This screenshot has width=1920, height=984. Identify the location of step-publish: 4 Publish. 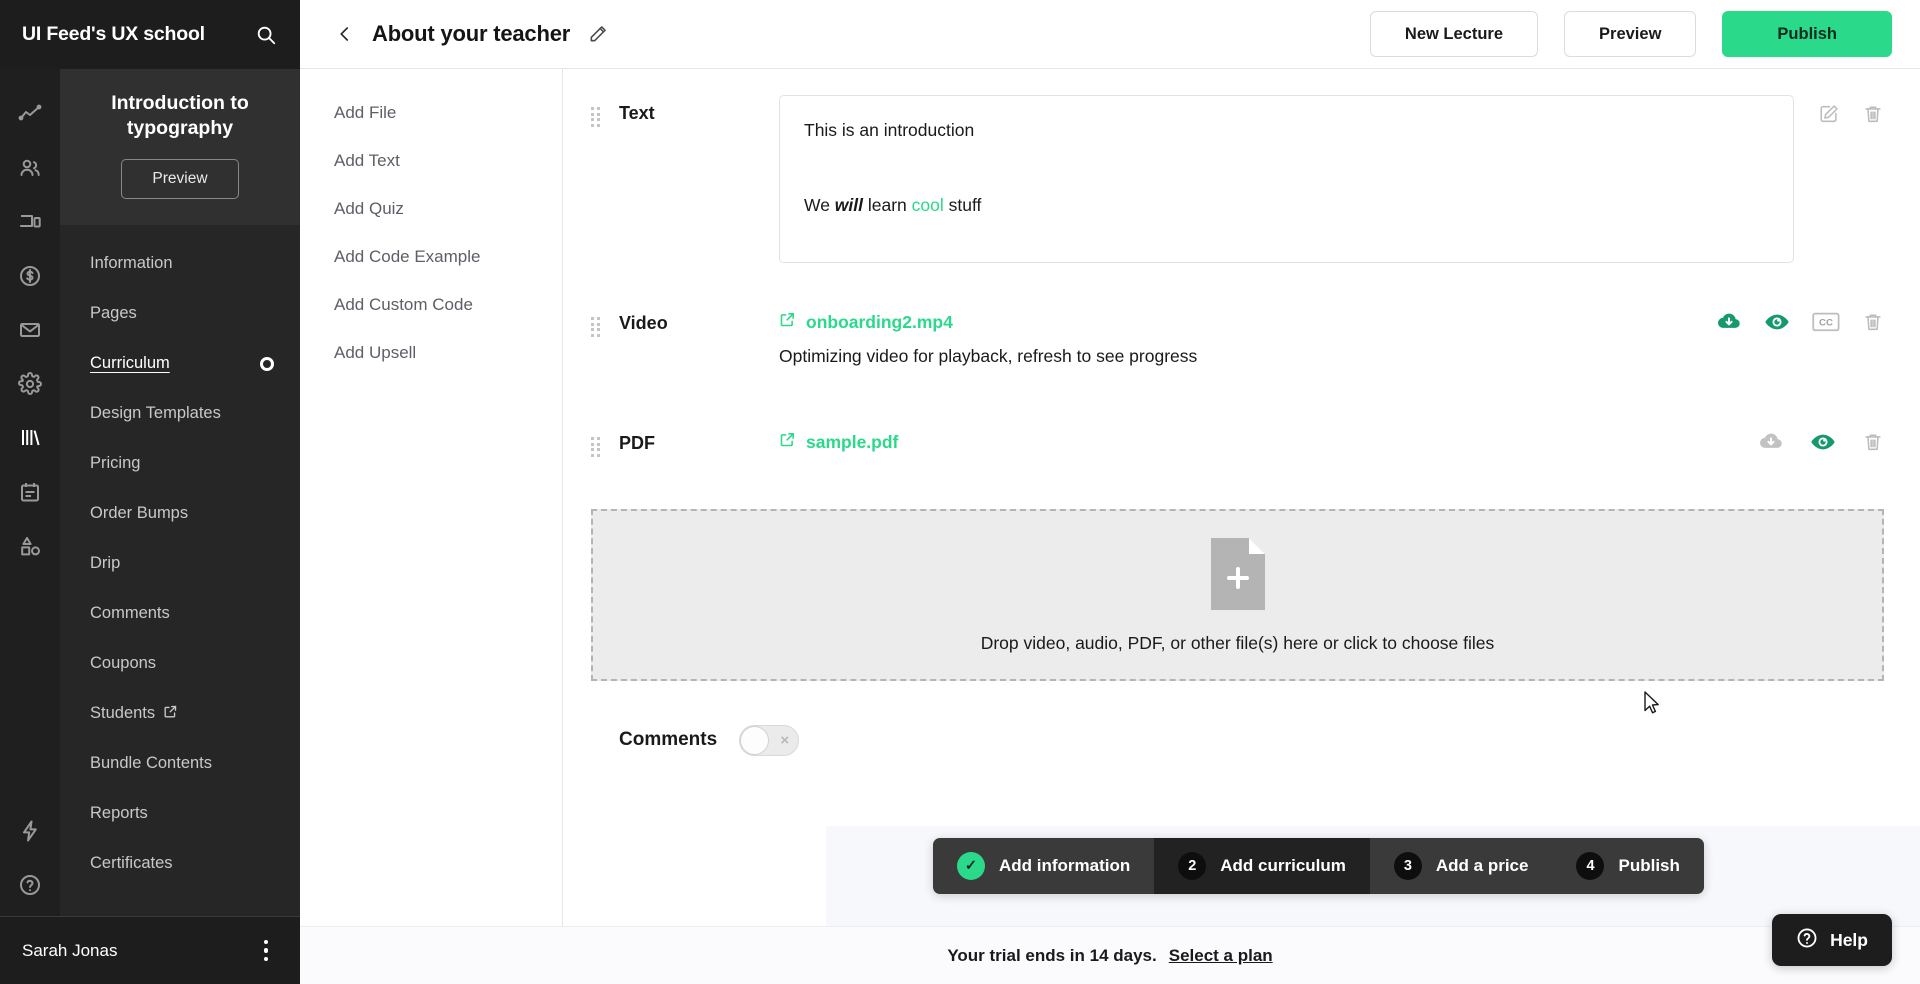
(1627, 866).